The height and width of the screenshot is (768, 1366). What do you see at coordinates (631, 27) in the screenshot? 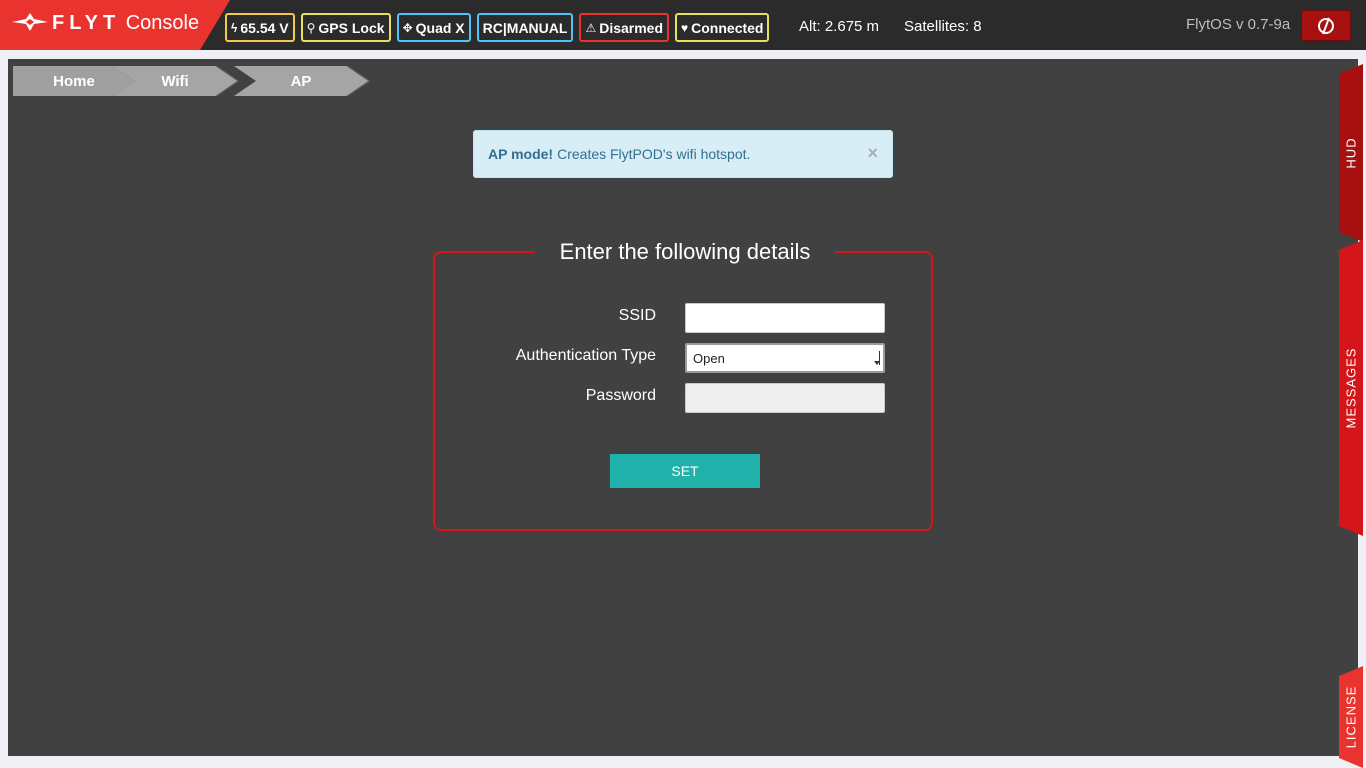
I see `arm-status: Disarmed` at bounding box center [631, 27].